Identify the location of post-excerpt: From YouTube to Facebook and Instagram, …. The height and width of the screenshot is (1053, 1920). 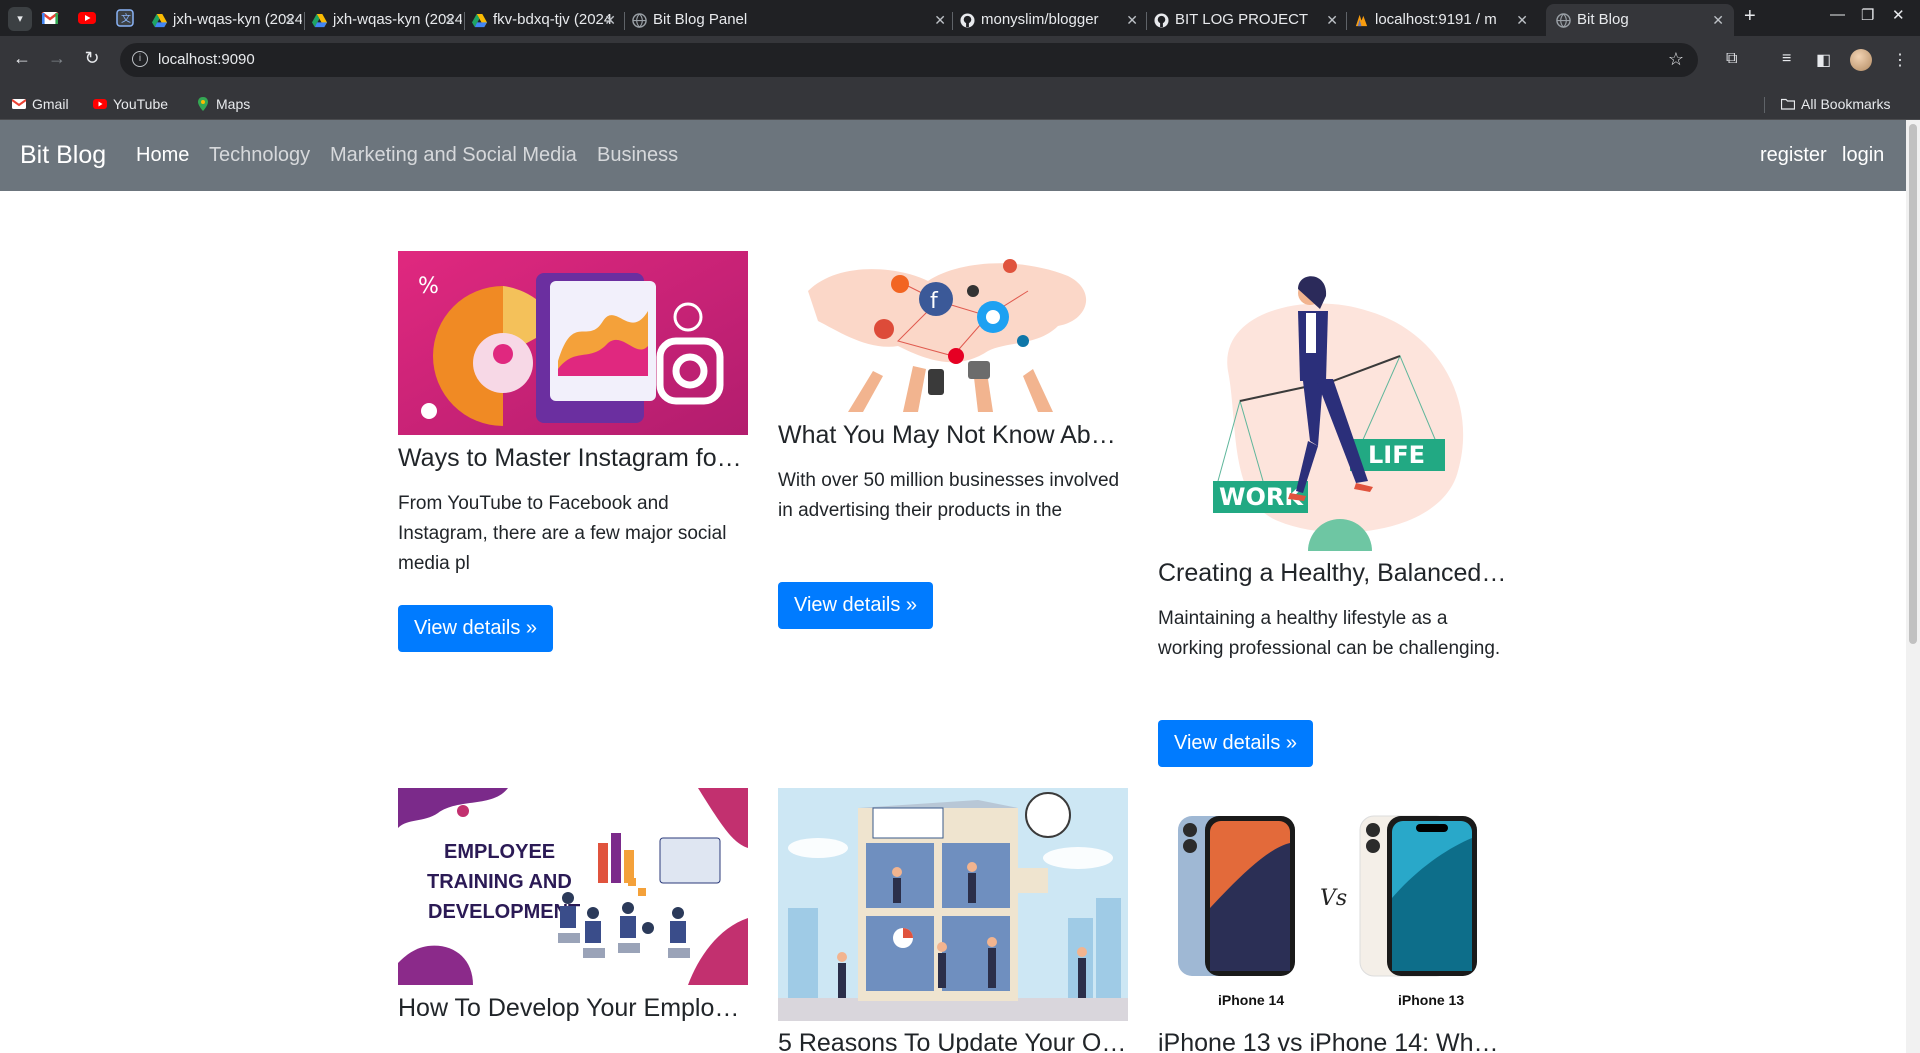
(562, 533).